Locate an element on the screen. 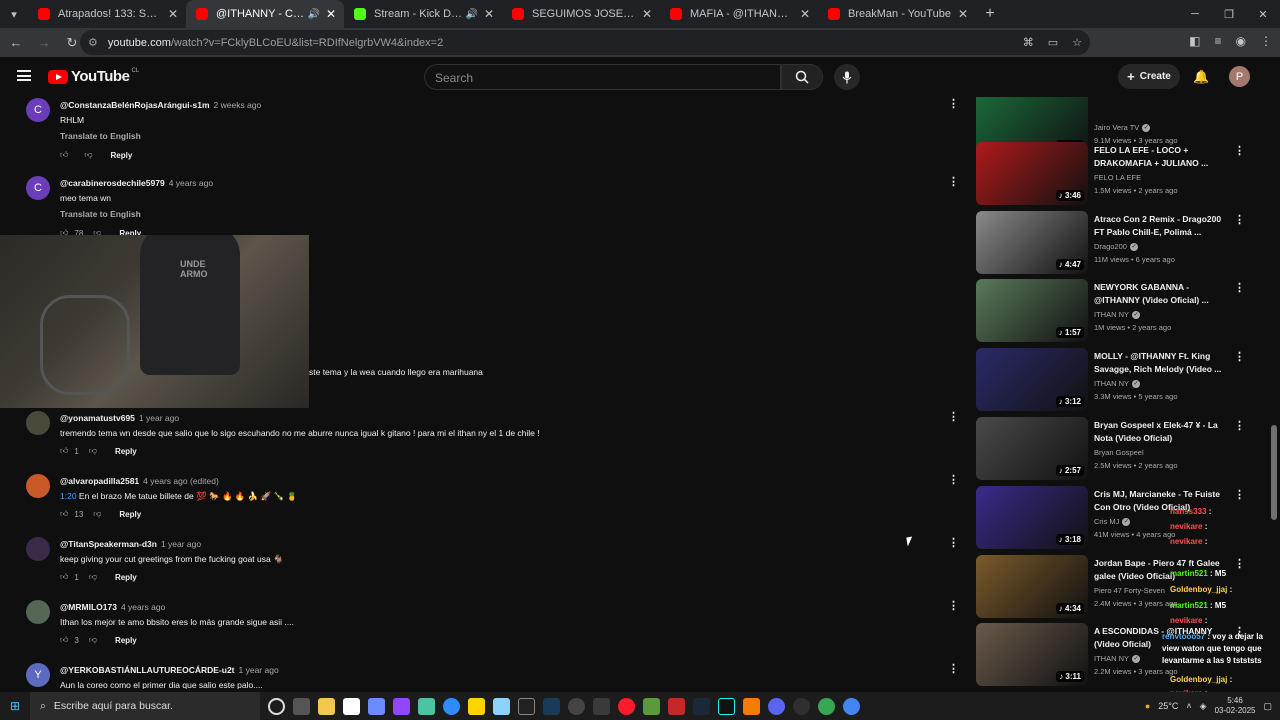 The height and width of the screenshot is (720, 1280). chrome-icon is located at coordinates (826, 706).